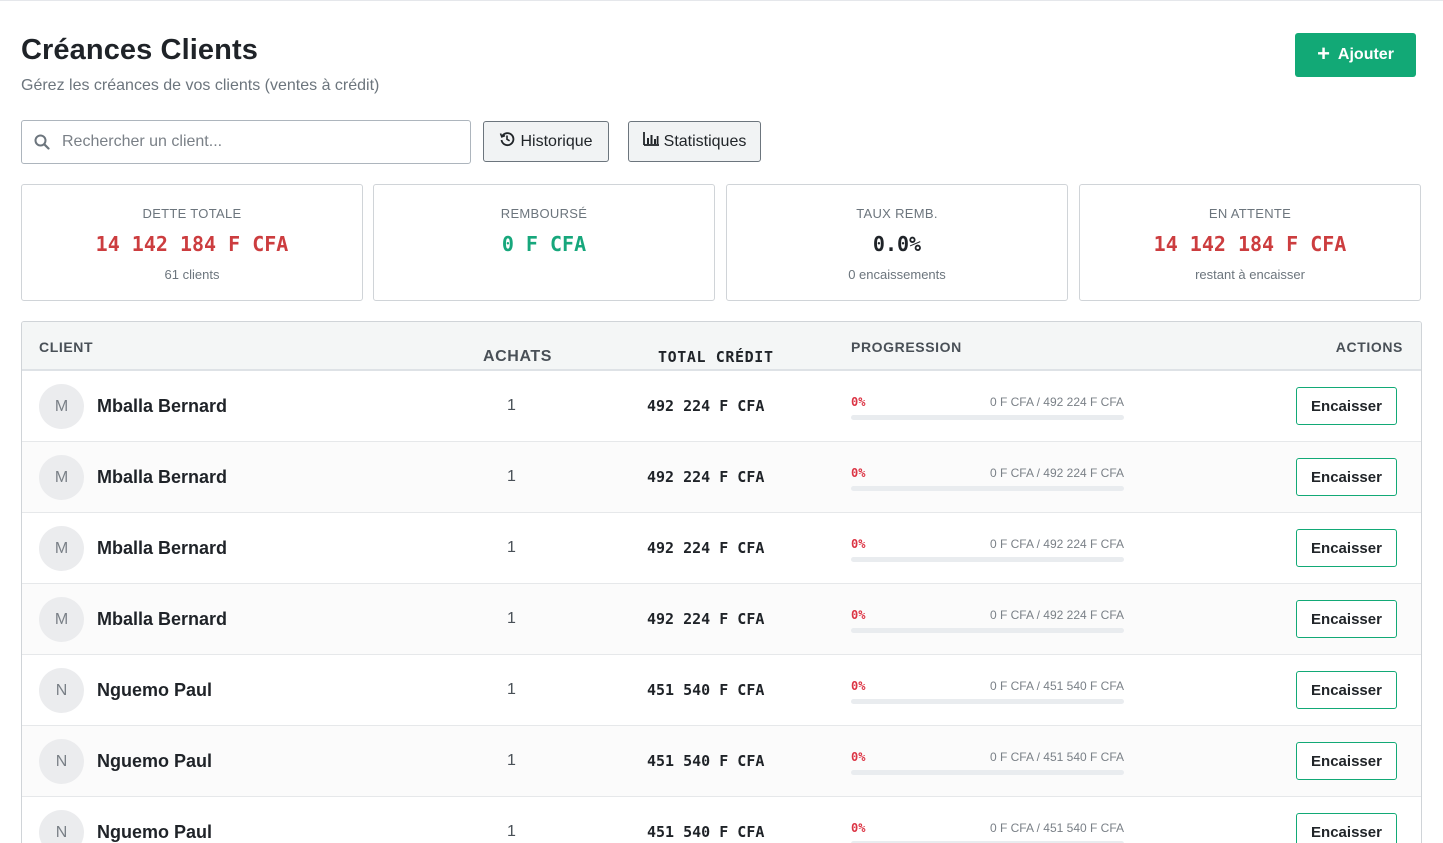 This screenshot has height=843, width=1443. Describe the element at coordinates (1369, 347) in the screenshot. I see `column-header-actions: ACTIONS` at that location.